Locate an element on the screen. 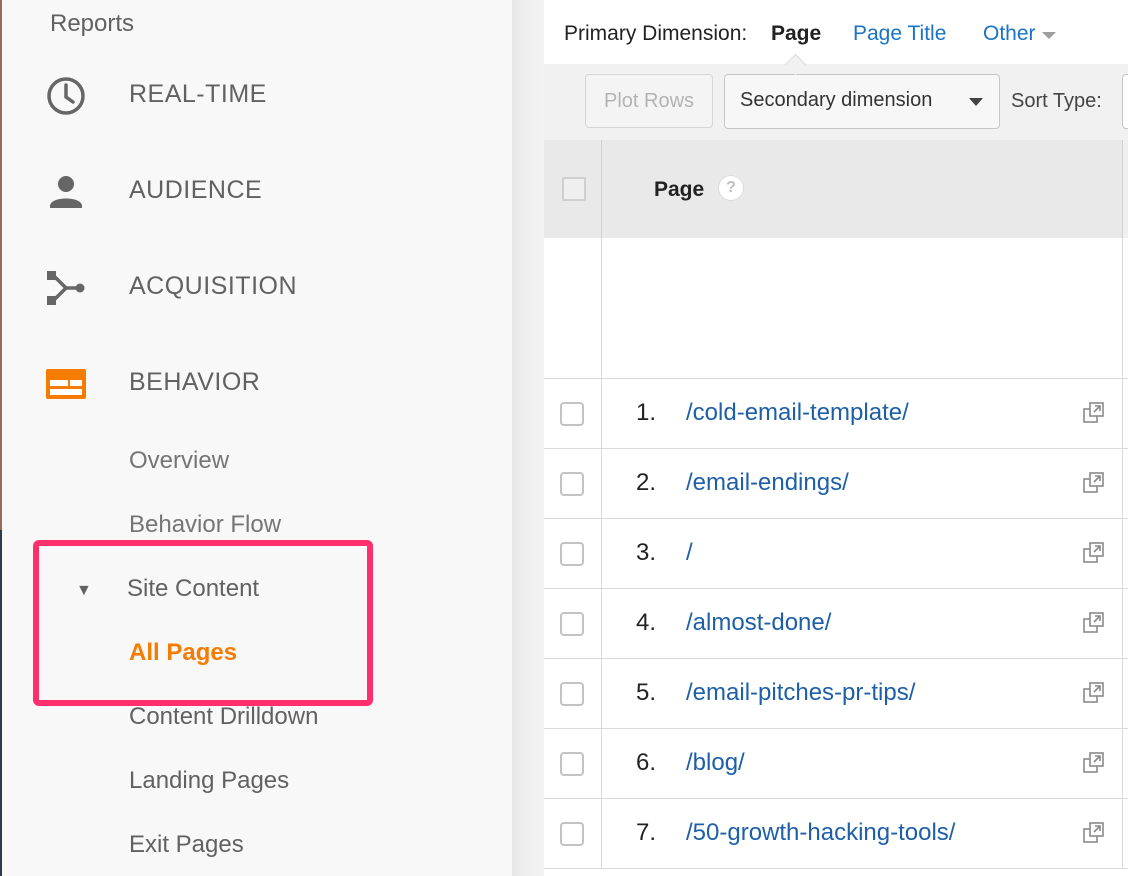 This screenshot has width=1128, height=876. nav-label: ACQUISITION is located at coordinates (213, 286).